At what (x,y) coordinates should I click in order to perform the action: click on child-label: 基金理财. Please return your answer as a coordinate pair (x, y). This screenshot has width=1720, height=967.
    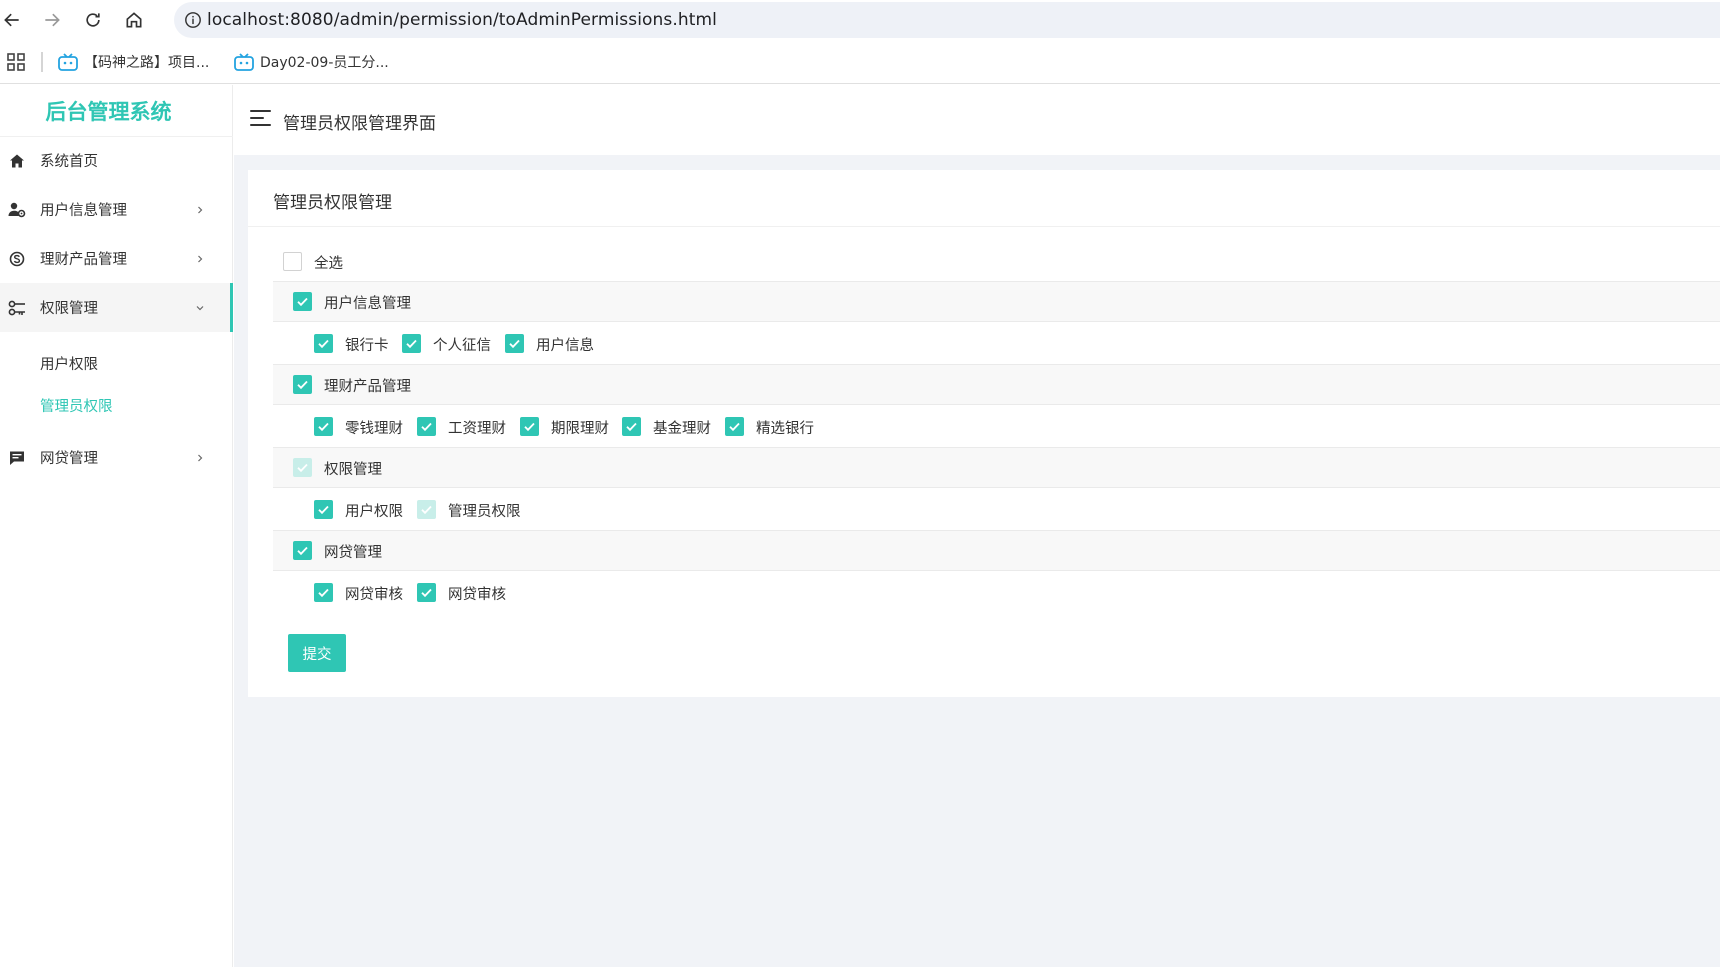
    Looking at the image, I should click on (682, 429).